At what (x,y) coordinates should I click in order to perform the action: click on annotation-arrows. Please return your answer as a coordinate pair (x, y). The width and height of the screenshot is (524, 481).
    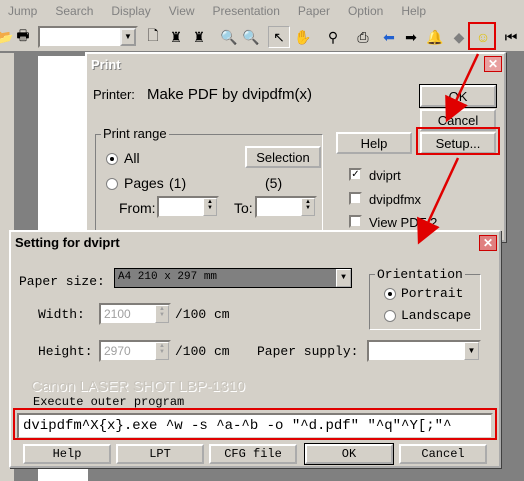
    Looking at the image, I should click on (448, 149).